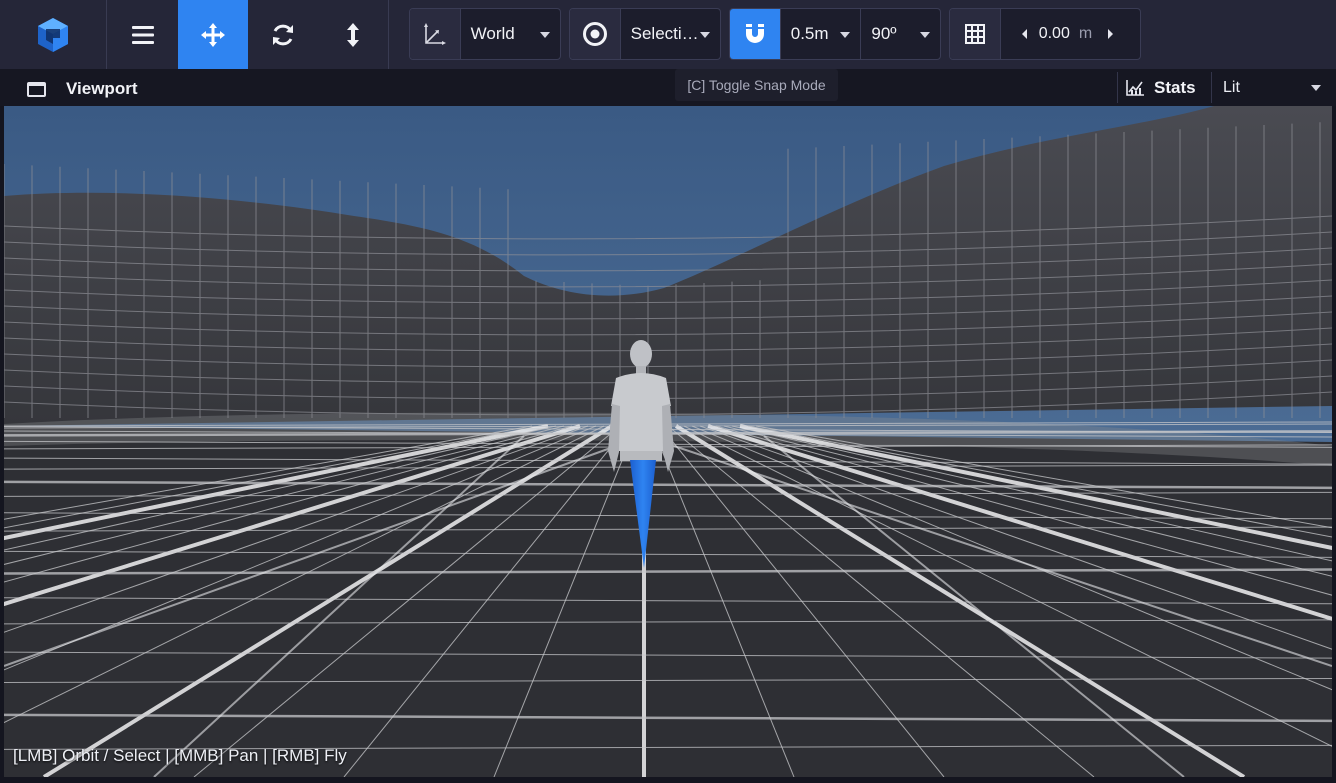  What do you see at coordinates (900, 34) in the screenshot?
I see `snap-angle-dropdown: 90º` at bounding box center [900, 34].